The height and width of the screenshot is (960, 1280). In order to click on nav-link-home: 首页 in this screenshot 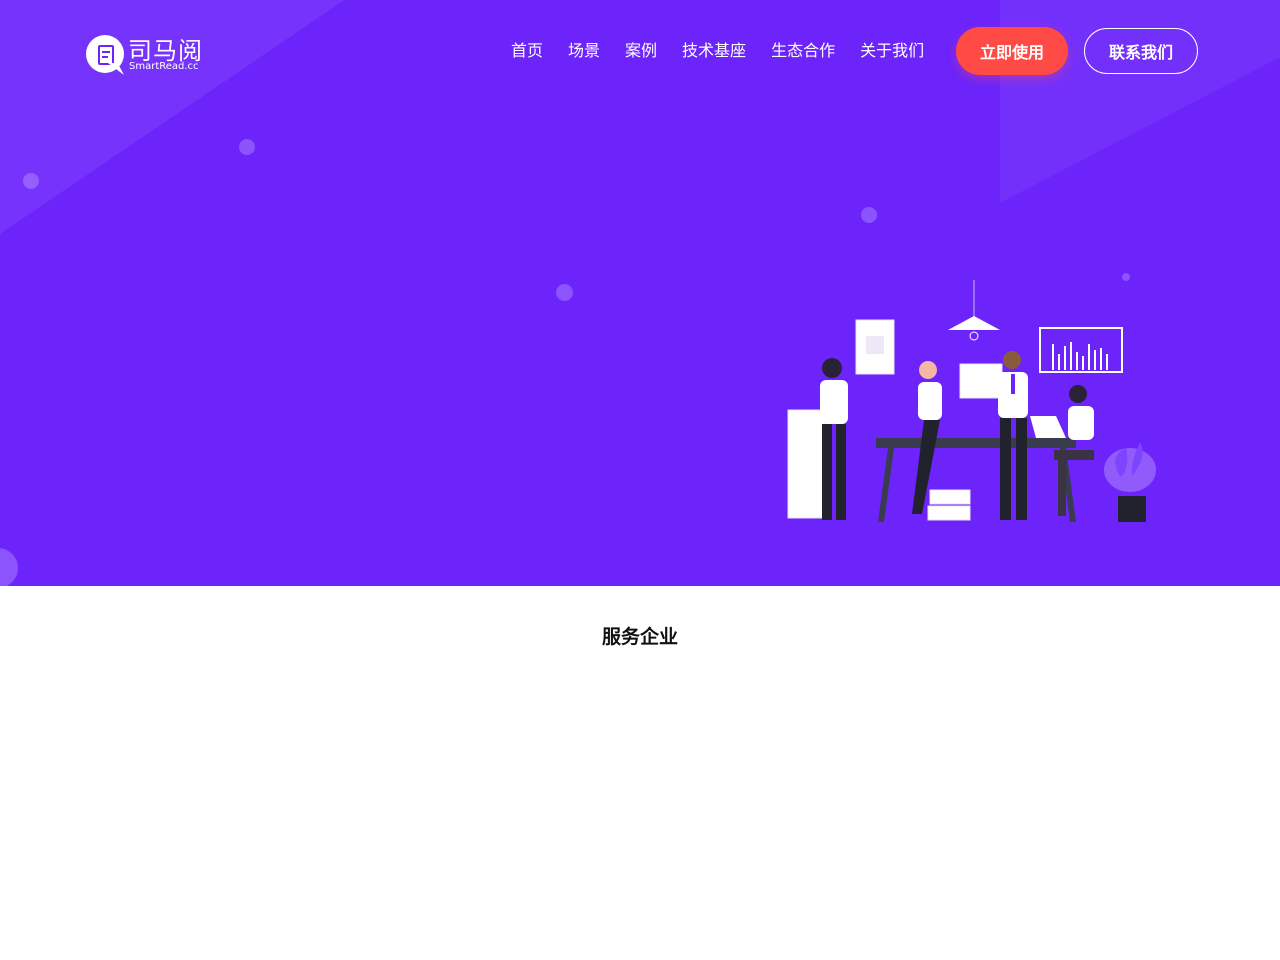, I will do `click(527, 51)`.